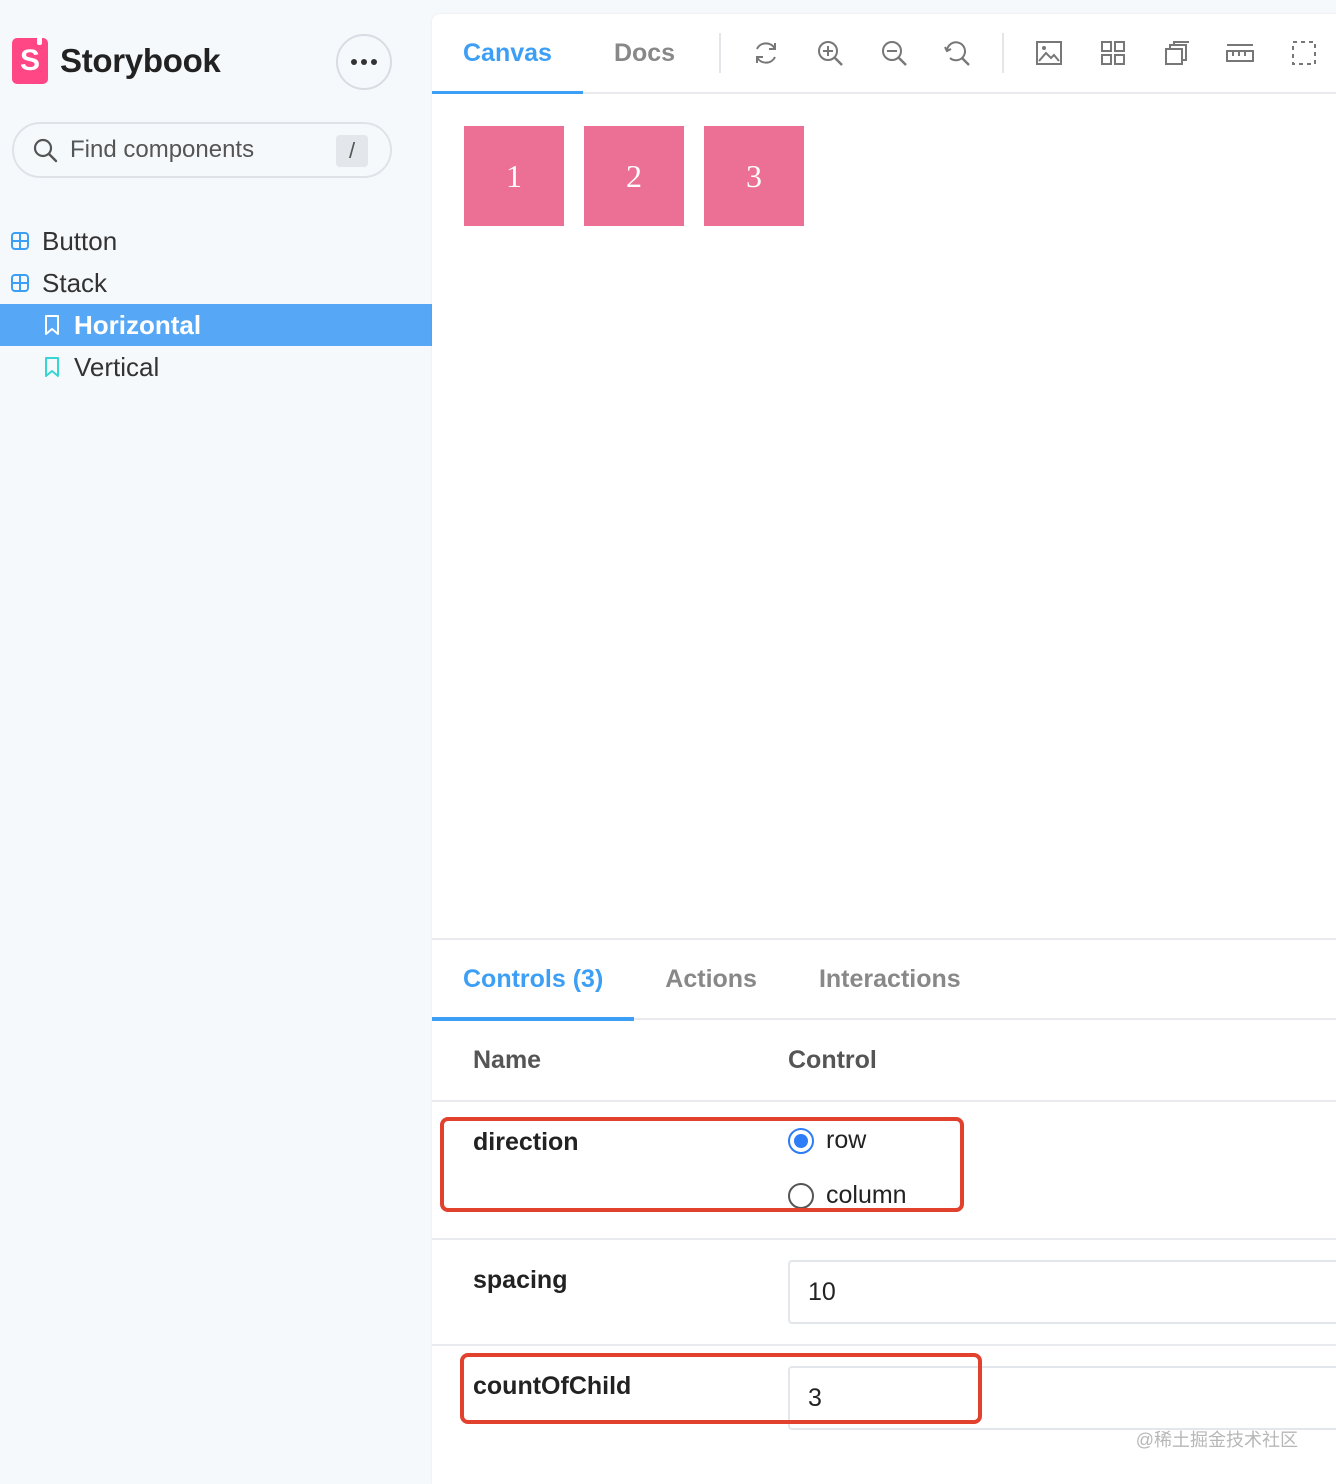  I want to click on component-tree: Button Stack Horizontal Vertical, so click(216, 304).